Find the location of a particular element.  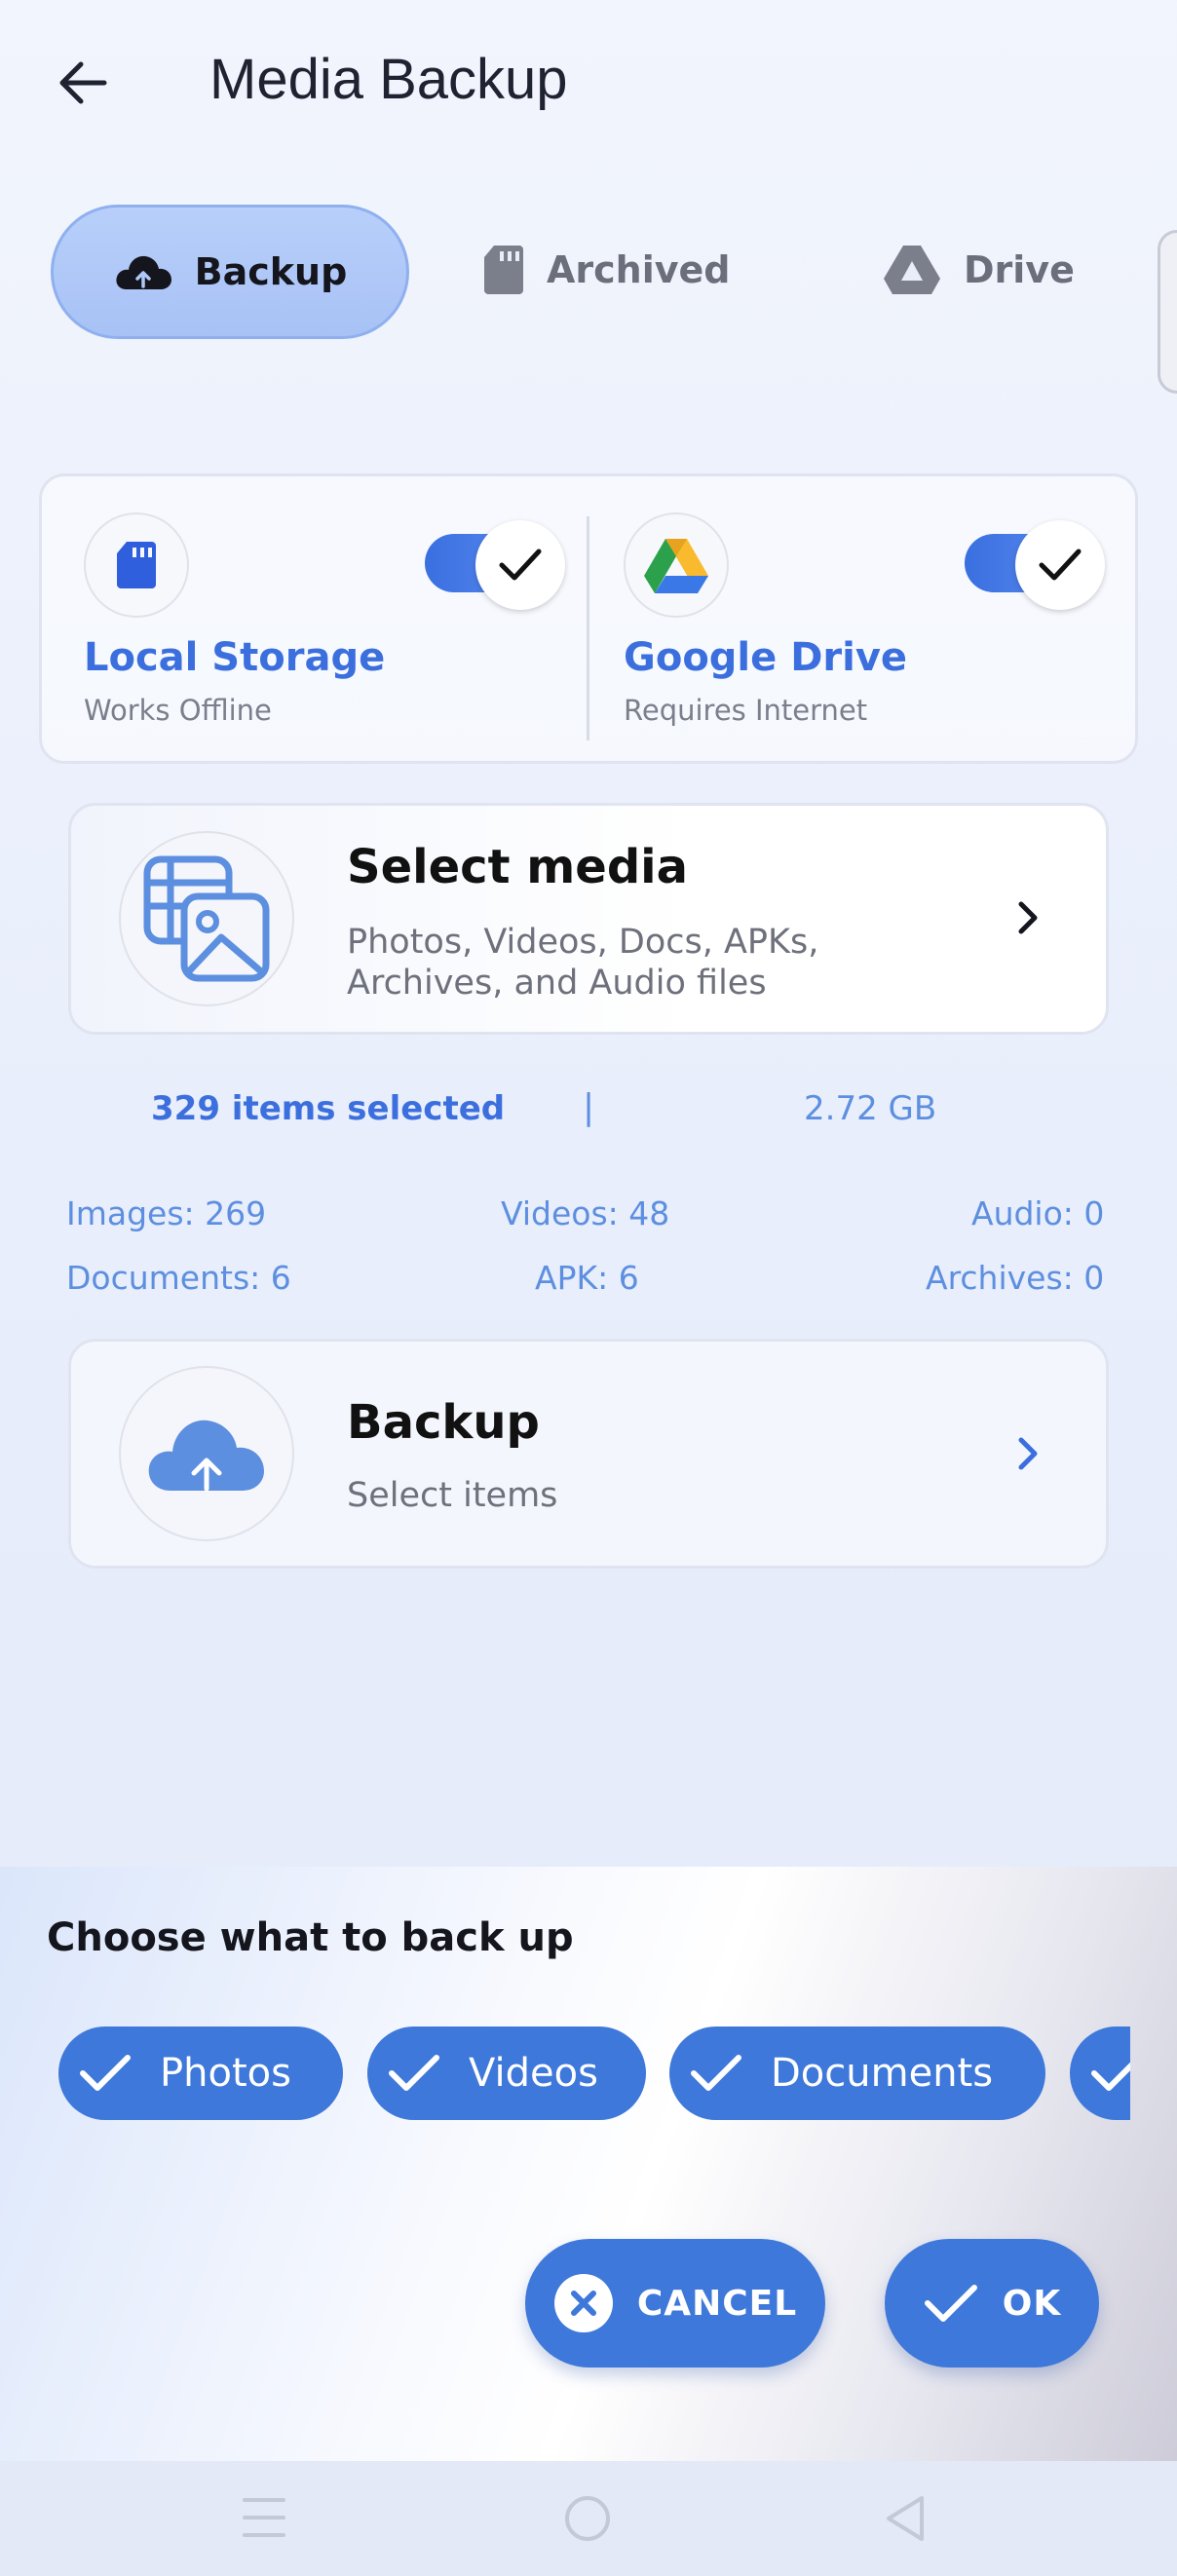

close-circle-icon is located at coordinates (583, 2303).